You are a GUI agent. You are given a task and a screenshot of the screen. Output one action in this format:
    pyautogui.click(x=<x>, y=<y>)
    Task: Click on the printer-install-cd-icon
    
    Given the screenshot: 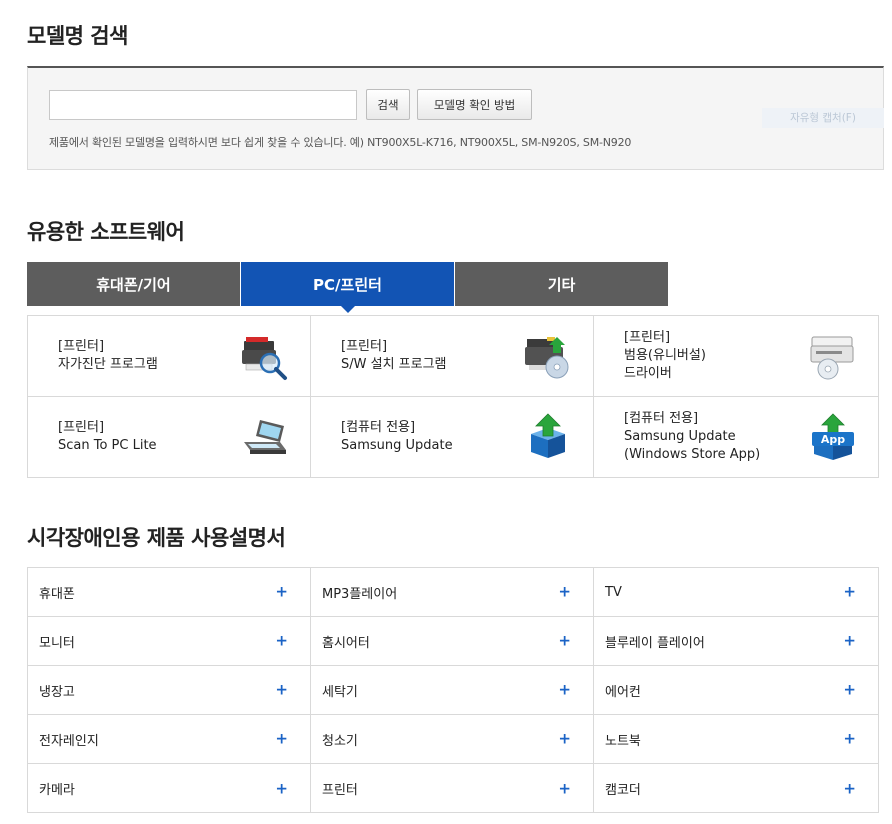 What is the action you would take?
    pyautogui.click(x=547, y=358)
    